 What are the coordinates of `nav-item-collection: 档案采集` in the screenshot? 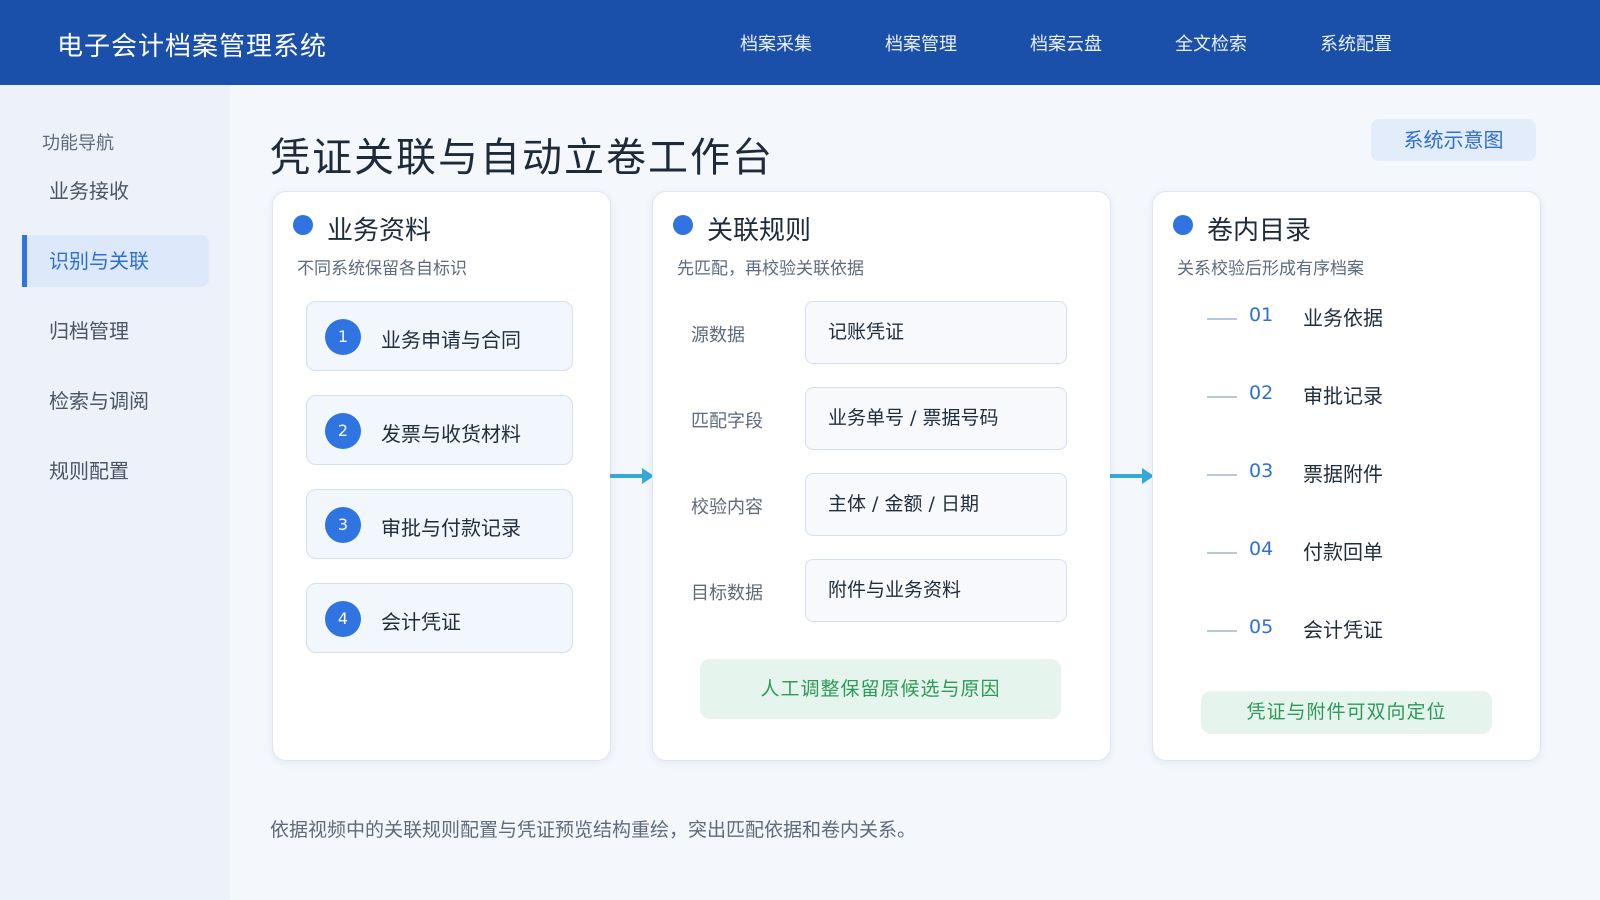 It's located at (812, 43).